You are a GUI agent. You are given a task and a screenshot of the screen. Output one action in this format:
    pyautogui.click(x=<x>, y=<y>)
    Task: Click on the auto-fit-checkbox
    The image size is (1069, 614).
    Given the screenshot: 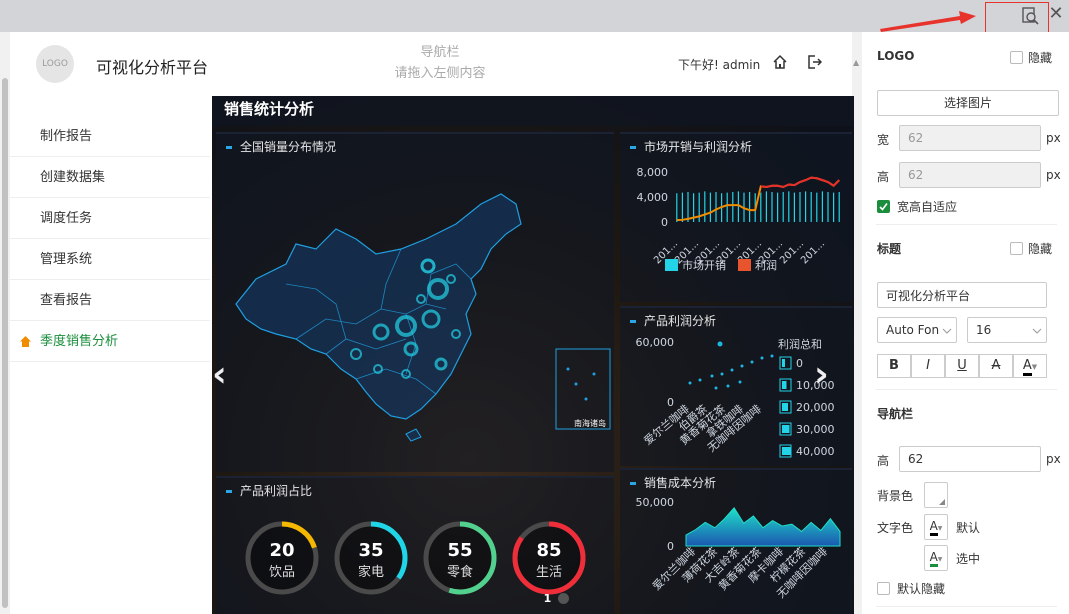 What is the action you would take?
    pyautogui.click(x=883, y=206)
    